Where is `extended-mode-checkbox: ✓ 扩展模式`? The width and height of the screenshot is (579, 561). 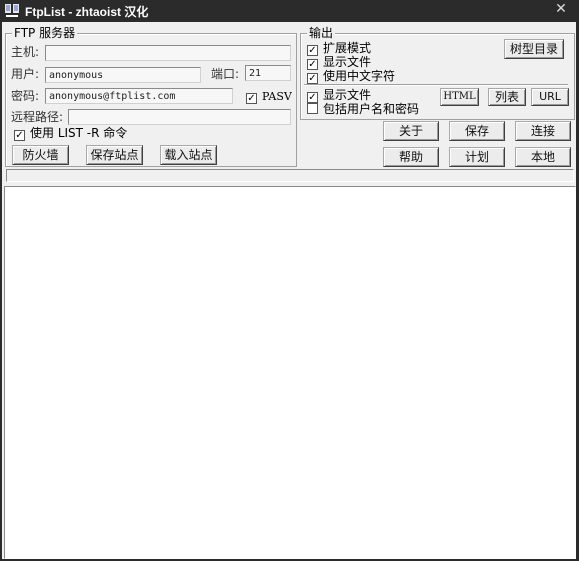
extended-mode-checkbox: ✓ 扩展模式 is located at coordinates (339, 48).